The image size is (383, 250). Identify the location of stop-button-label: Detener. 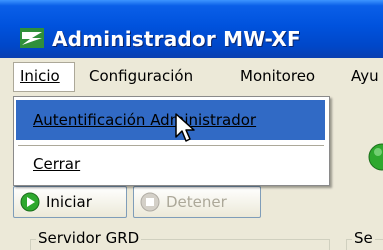
(196, 202).